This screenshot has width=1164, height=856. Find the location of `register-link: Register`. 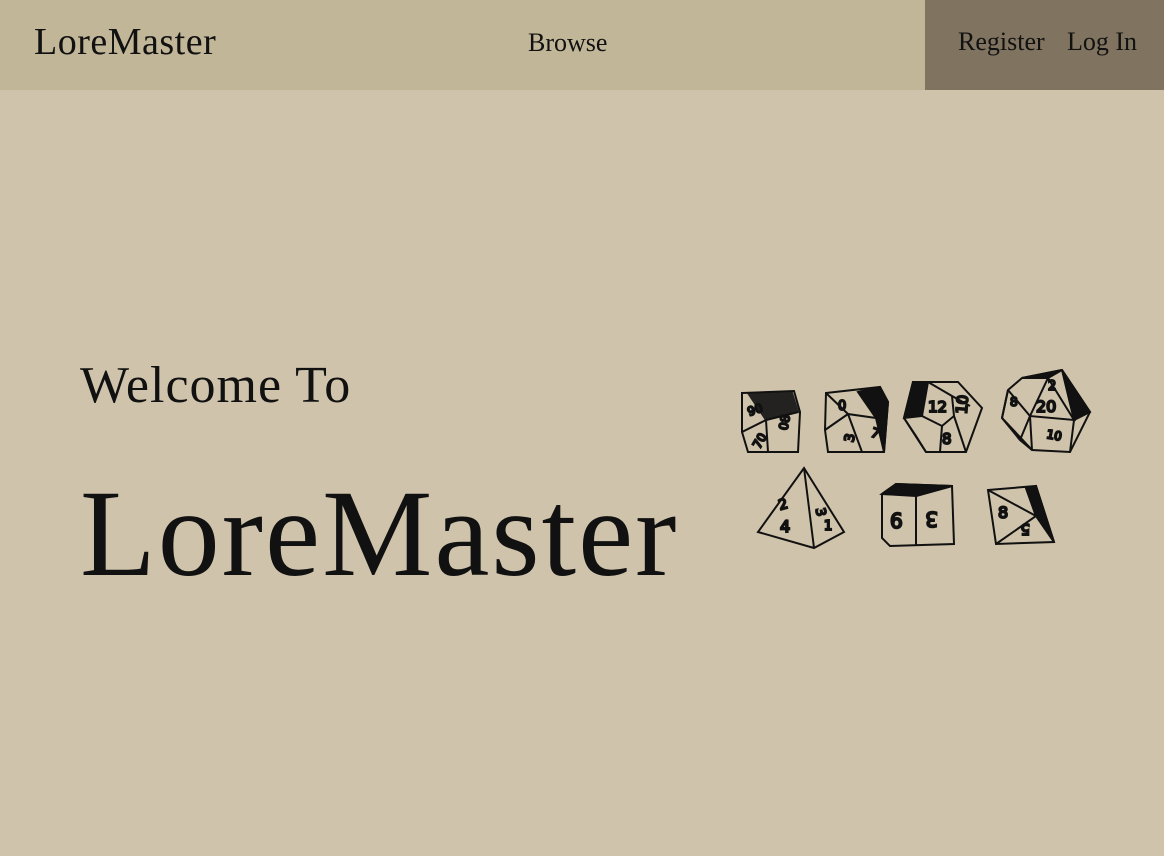

register-link: Register is located at coordinates (1001, 42).